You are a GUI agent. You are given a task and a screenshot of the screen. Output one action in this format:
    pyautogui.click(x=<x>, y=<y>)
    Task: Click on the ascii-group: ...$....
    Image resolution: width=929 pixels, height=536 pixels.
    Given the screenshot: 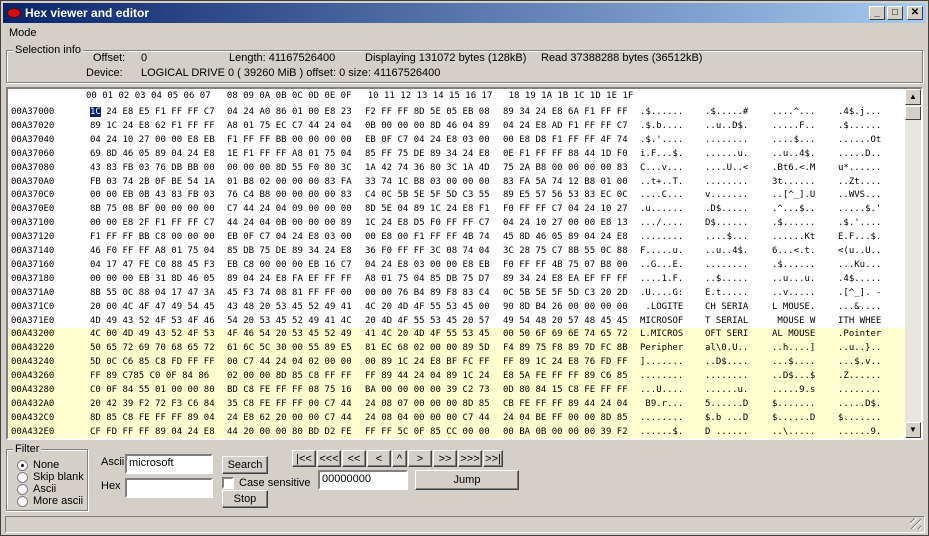 What is the action you would take?
    pyautogui.click(x=793, y=363)
    